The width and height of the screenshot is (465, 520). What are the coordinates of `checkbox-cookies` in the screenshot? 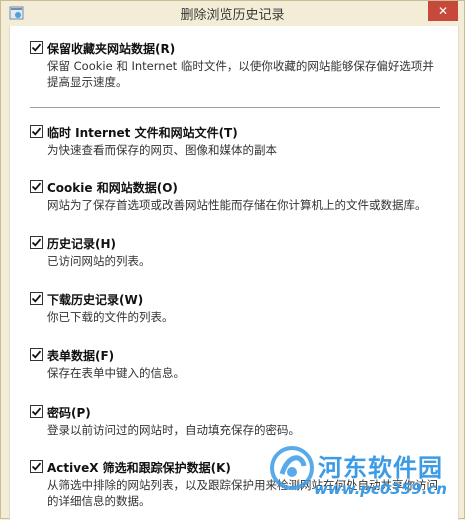 It's located at (36, 186).